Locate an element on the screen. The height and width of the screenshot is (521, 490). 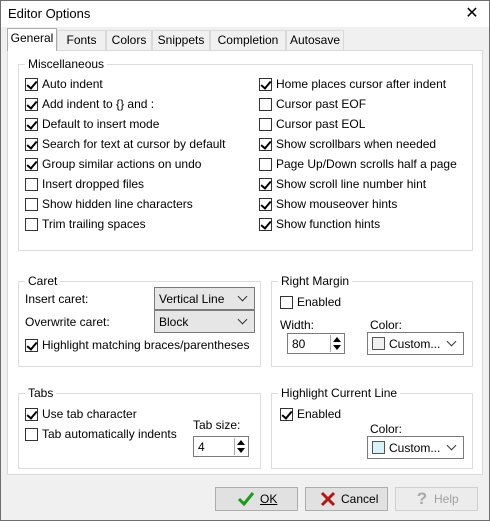
misc-option-checkbox: Group similar actions on undo is located at coordinates (132, 165).